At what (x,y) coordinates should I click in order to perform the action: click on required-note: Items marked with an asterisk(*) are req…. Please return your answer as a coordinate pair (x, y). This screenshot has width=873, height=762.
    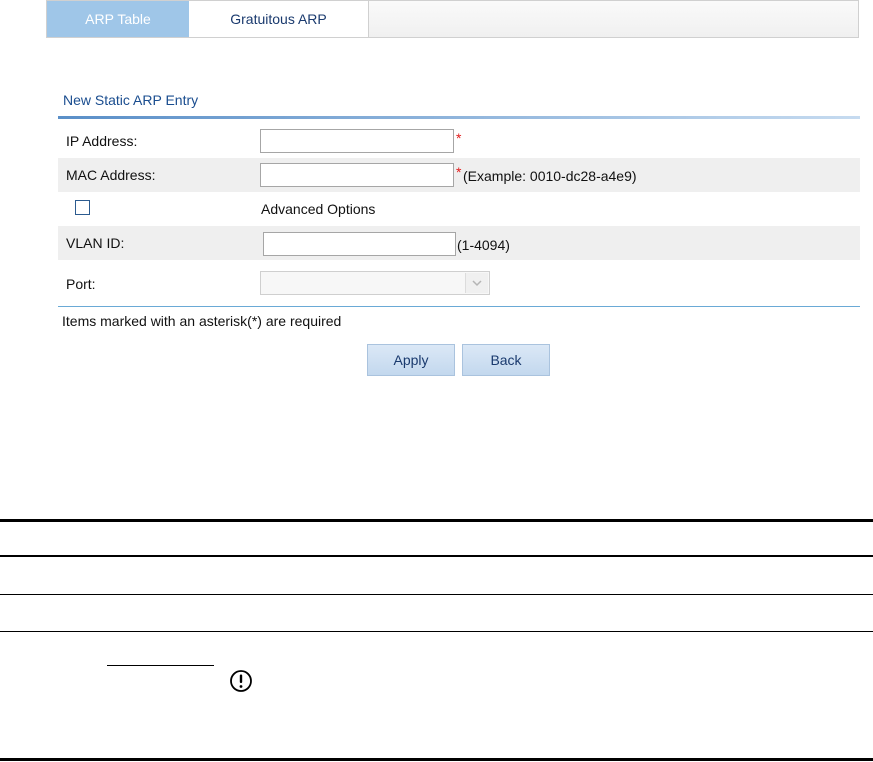
    Looking at the image, I should click on (202, 321).